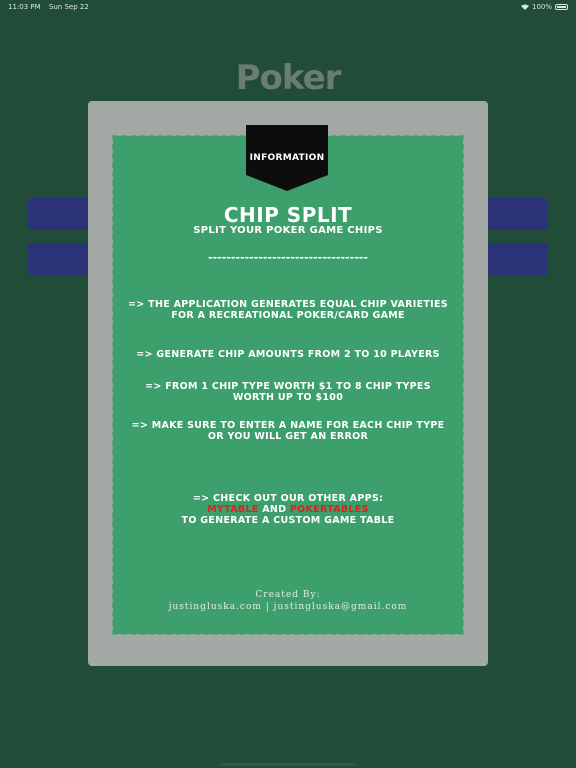 This screenshot has height=768, width=576. I want to click on wifi-icon, so click(524, 7).